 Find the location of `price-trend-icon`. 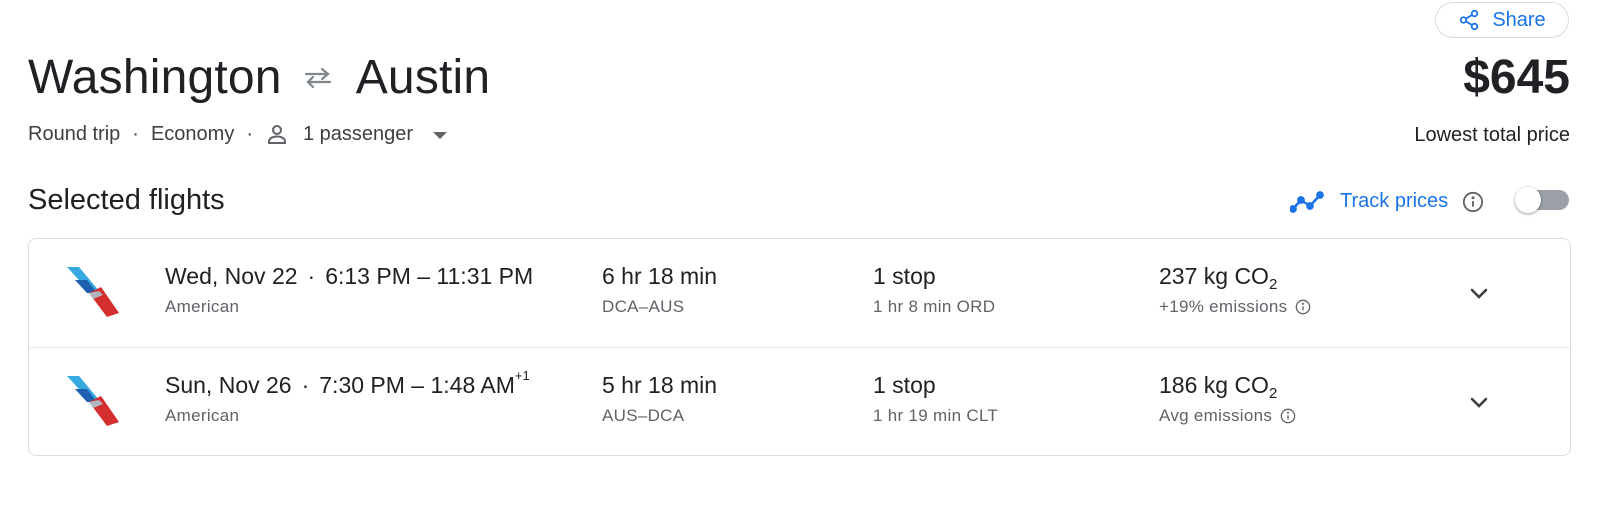

price-trend-icon is located at coordinates (1307, 201).